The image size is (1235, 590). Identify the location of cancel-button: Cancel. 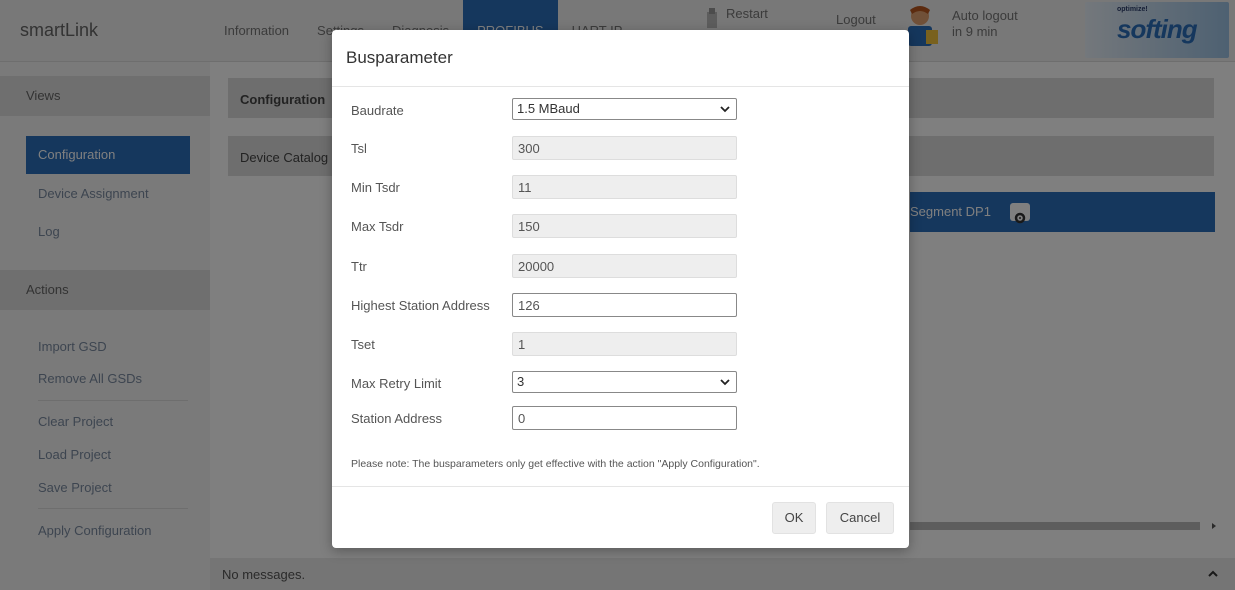
(860, 518).